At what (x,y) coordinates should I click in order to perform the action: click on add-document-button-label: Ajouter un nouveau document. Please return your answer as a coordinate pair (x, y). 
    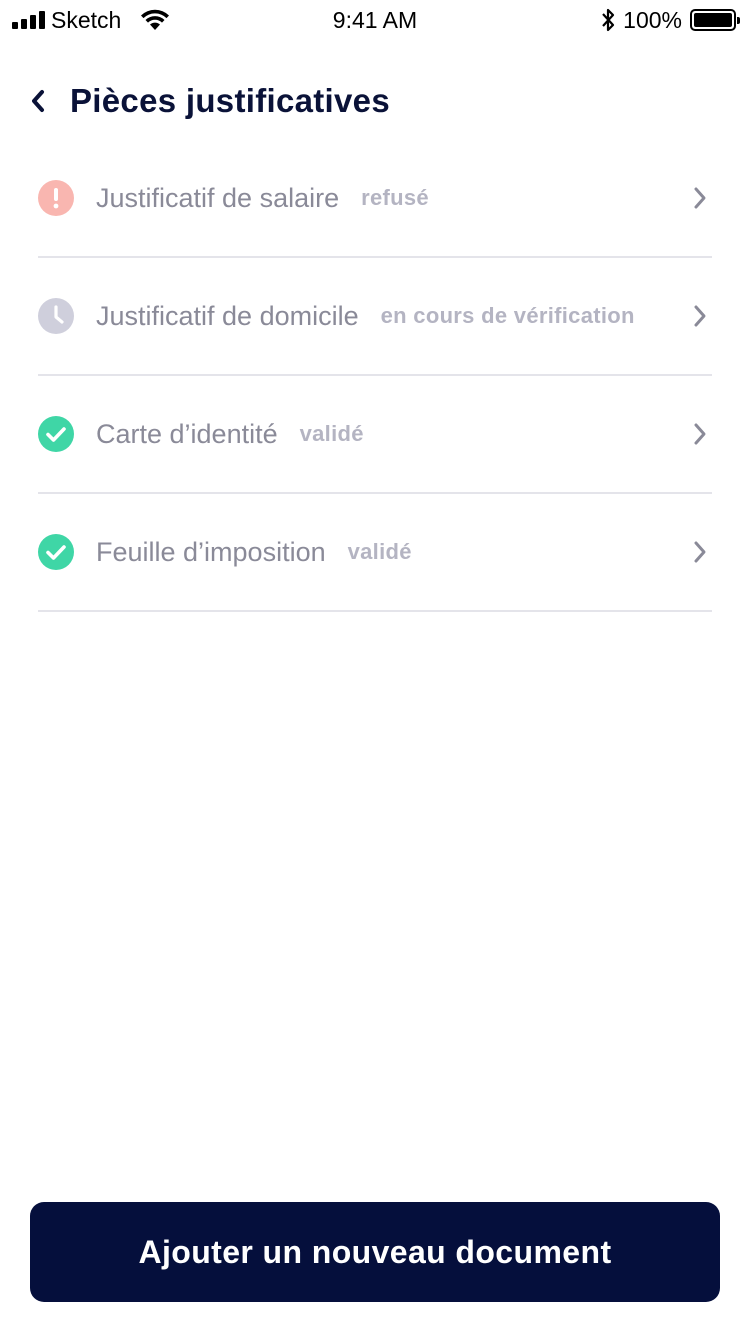
    Looking at the image, I should click on (375, 1251).